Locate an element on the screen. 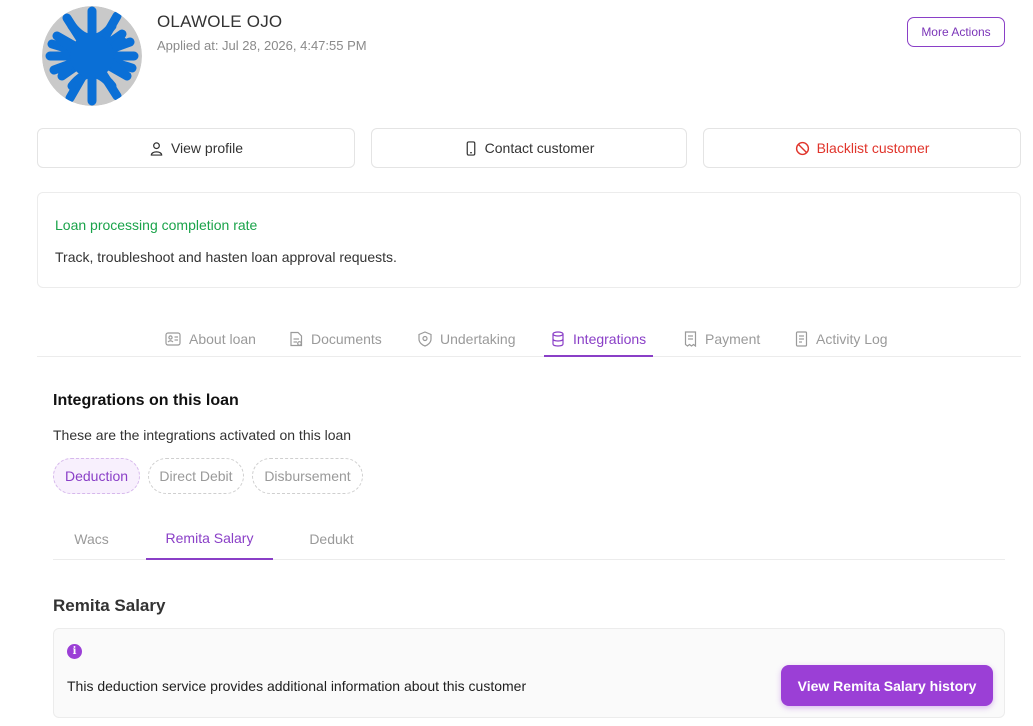  chip-direct-debit: Direct Debit is located at coordinates (196, 476).